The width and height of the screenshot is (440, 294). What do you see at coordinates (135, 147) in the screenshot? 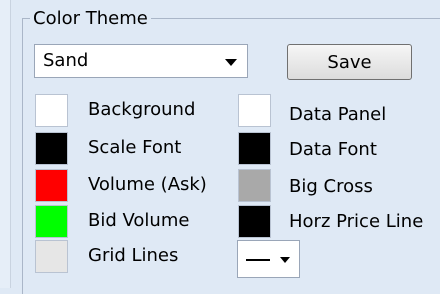
I see `scale-font-label: Scale Font` at bounding box center [135, 147].